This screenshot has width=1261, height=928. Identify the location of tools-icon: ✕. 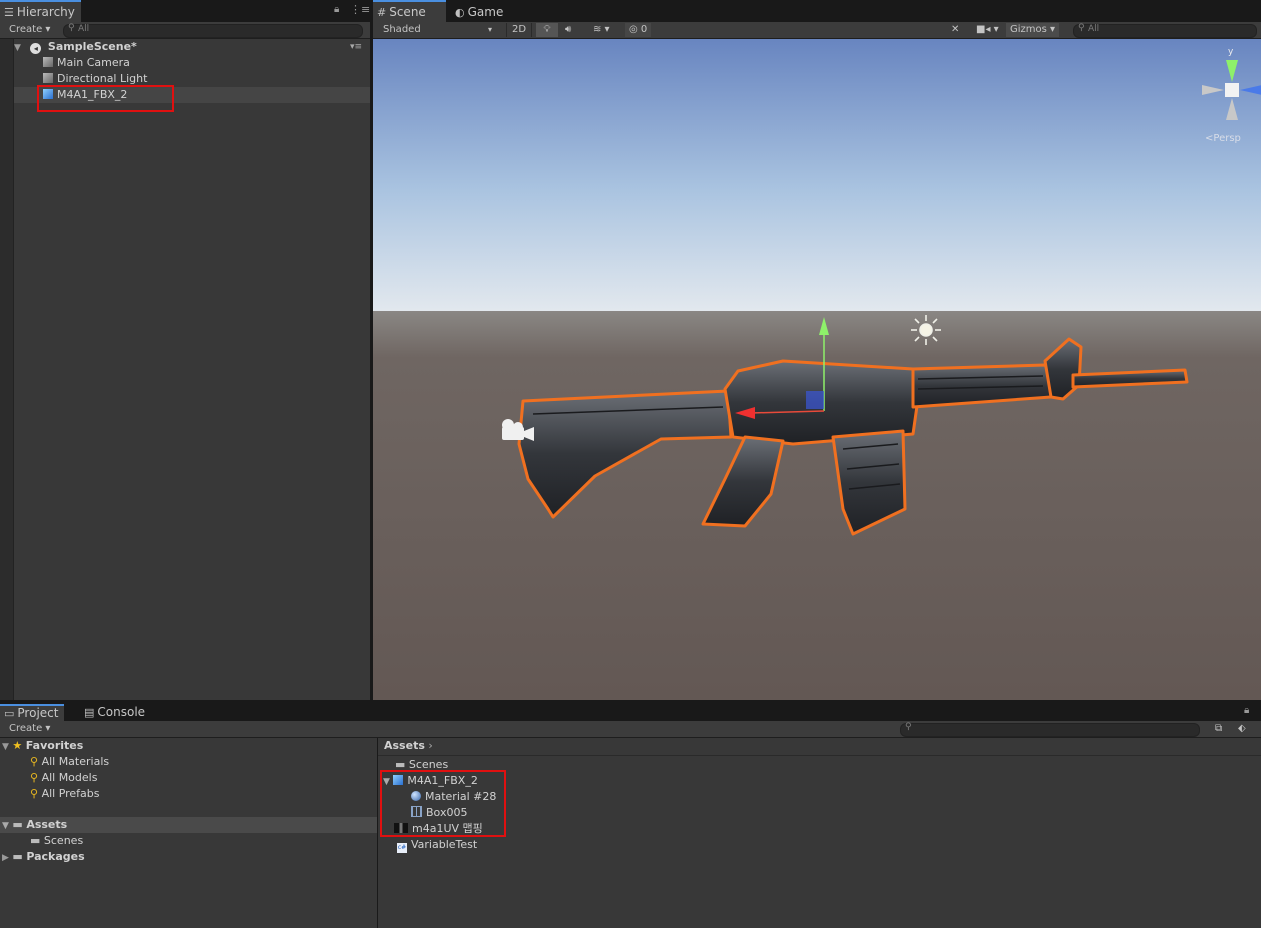
(955, 30).